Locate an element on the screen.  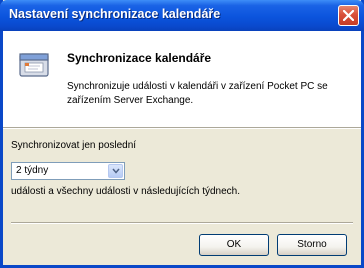
title-bar: Nastavení synchronizace kalendáře is located at coordinates (182, 15).